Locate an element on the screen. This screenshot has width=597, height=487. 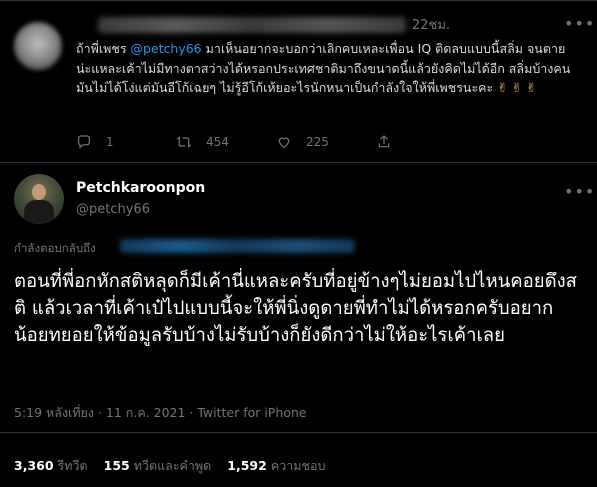
likes-label: ความชอบ is located at coordinates (298, 465).